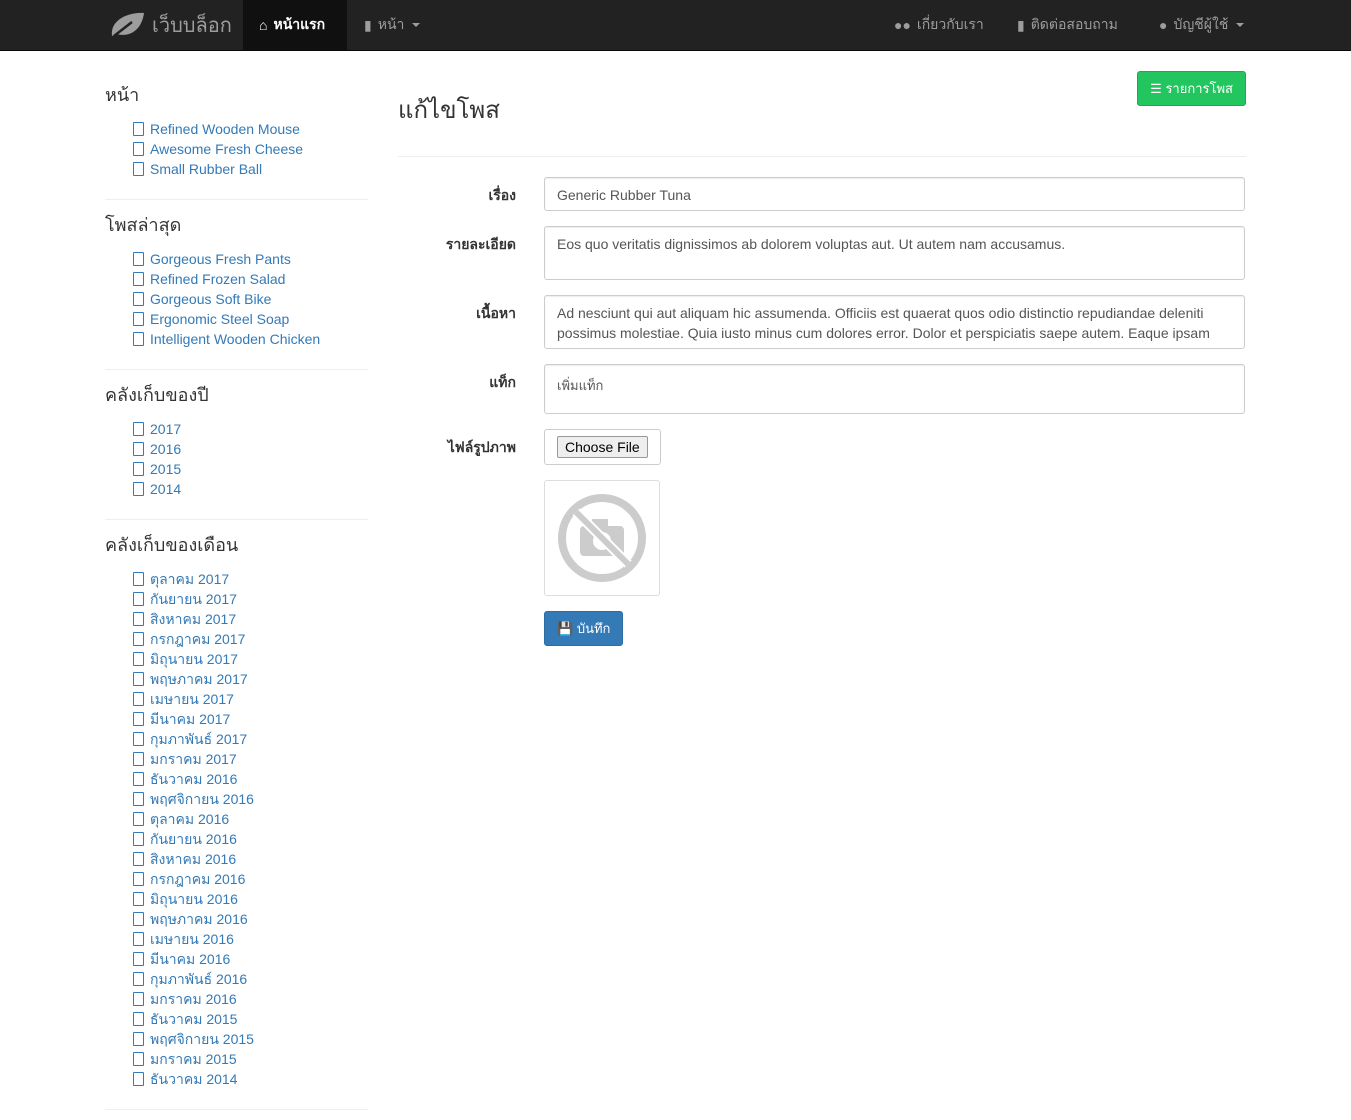  What do you see at coordinates (193, 779) in the screenshot?
I see `sidebar-link: ธันวาคม 2016` at bounding box center [193, 779].